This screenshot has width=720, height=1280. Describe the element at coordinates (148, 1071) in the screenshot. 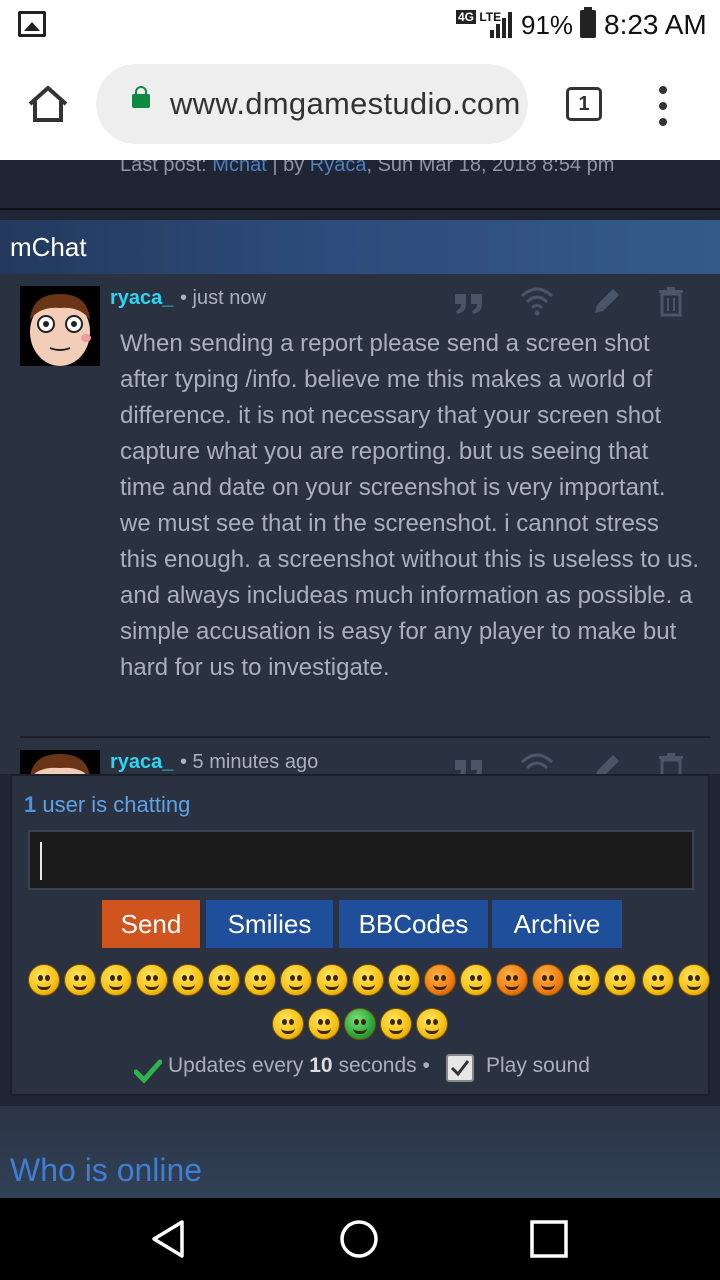

I see `checkmark-icon` at that location.